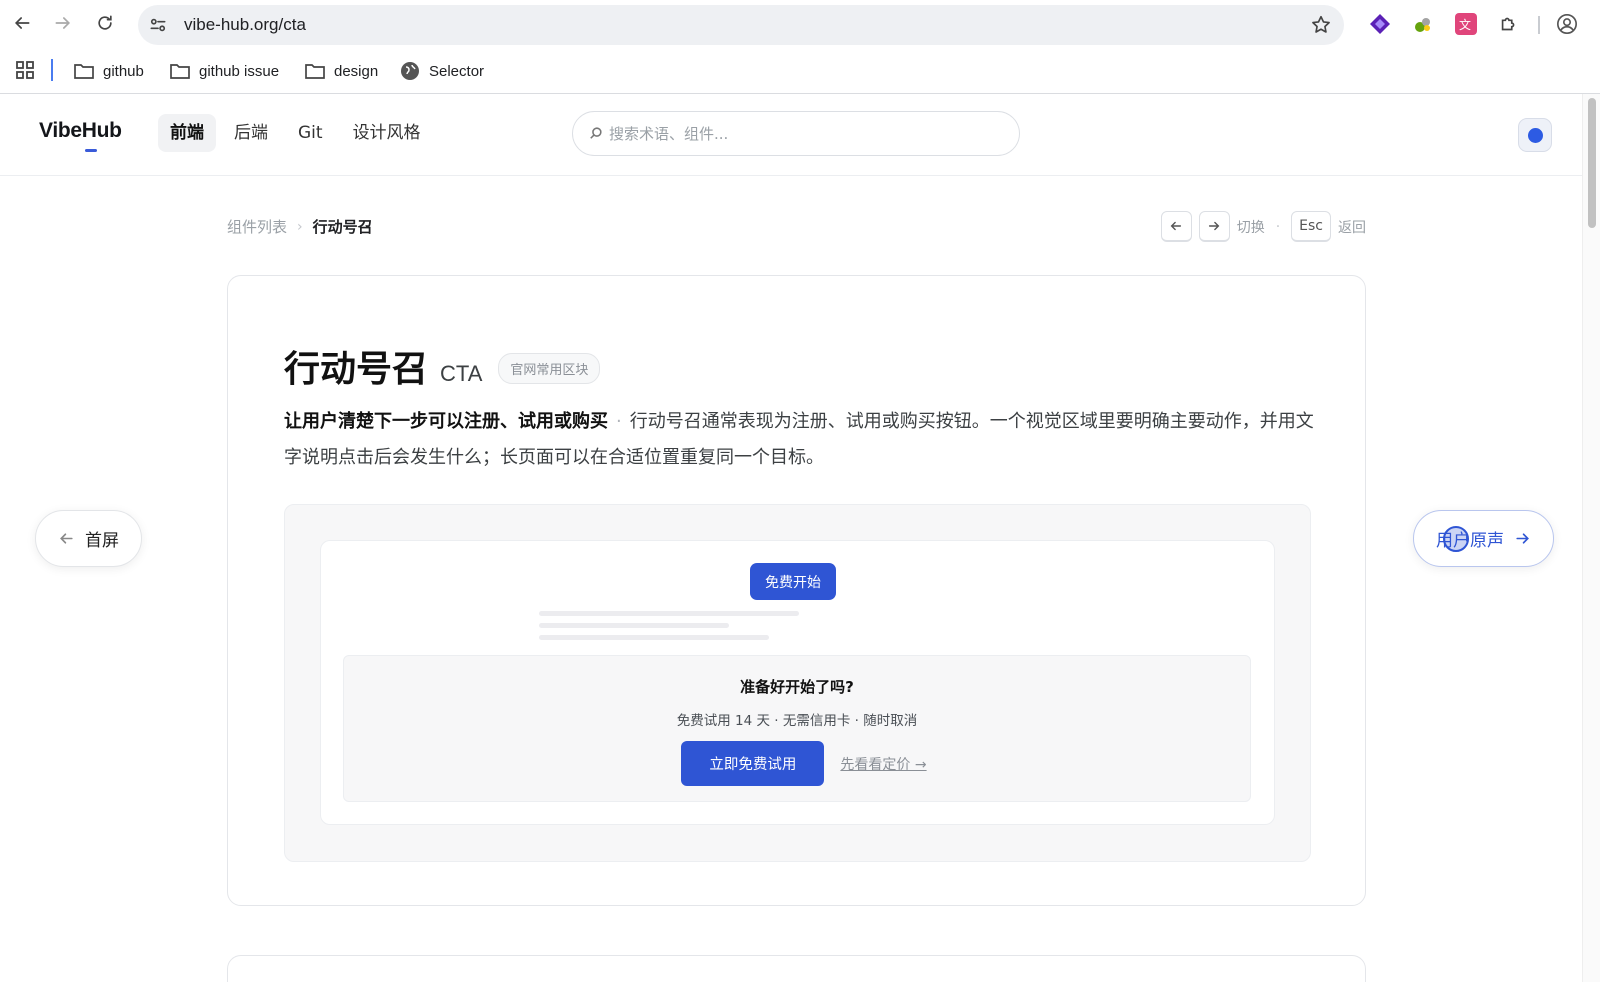 This screenshot has width=1600, height=982. I want to click on reload-icon, so click(105, 23).